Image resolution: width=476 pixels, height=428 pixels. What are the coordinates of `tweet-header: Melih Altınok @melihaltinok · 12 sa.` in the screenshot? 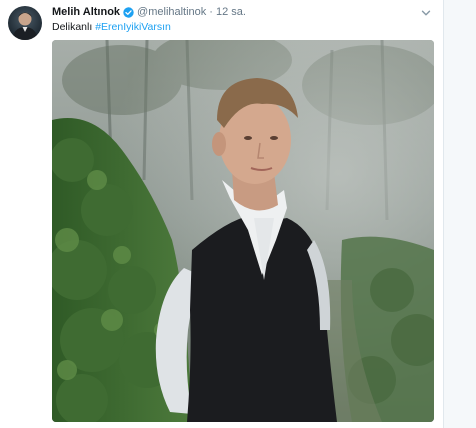 It's located at (149, 12).